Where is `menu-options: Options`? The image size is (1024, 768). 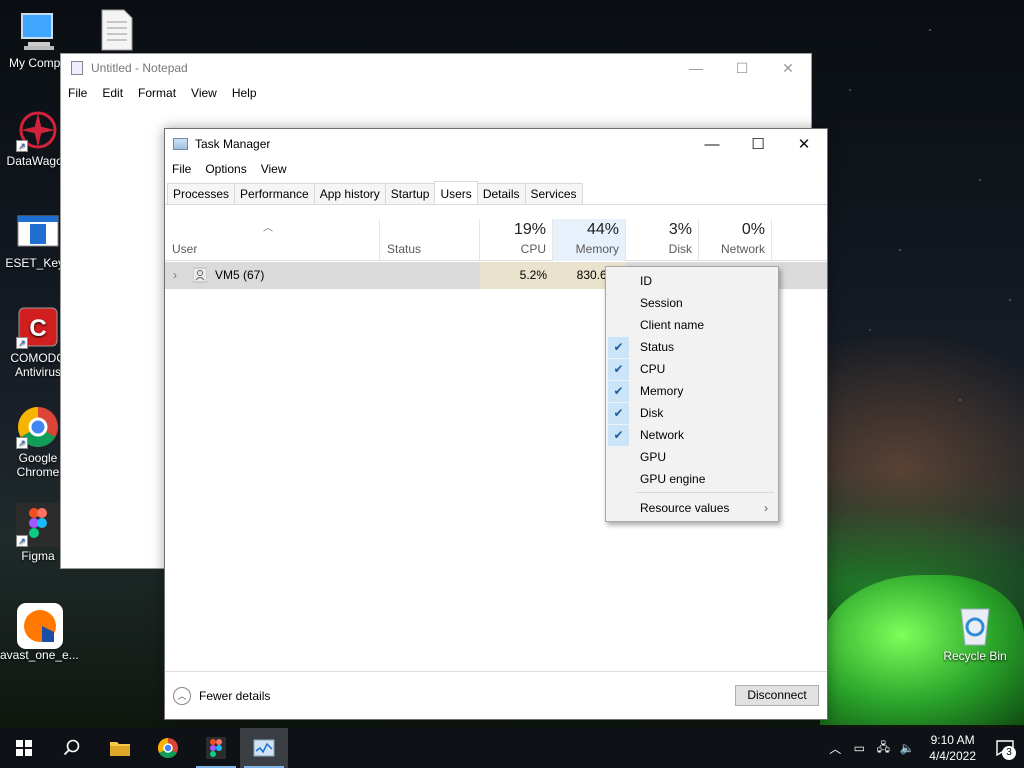 menu-options: Options is located at coordinates (225, 169).